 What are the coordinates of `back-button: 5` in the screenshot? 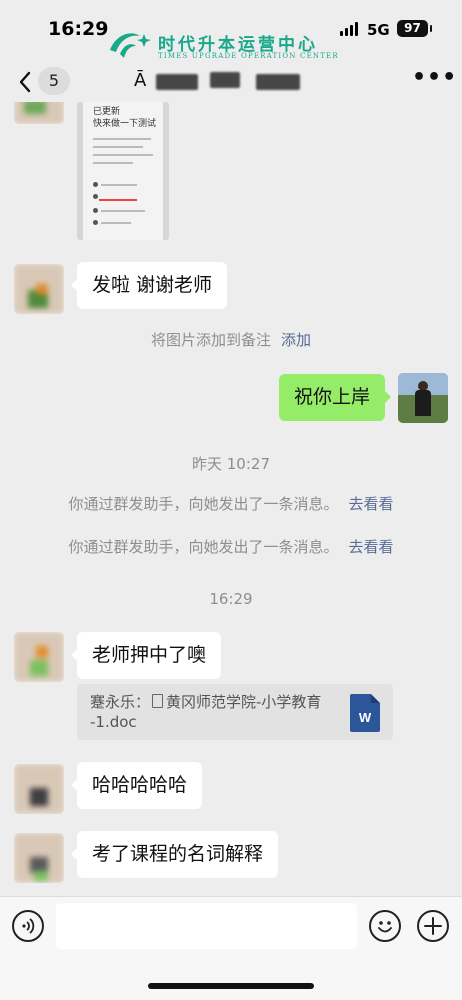 It's located at (42, 81).